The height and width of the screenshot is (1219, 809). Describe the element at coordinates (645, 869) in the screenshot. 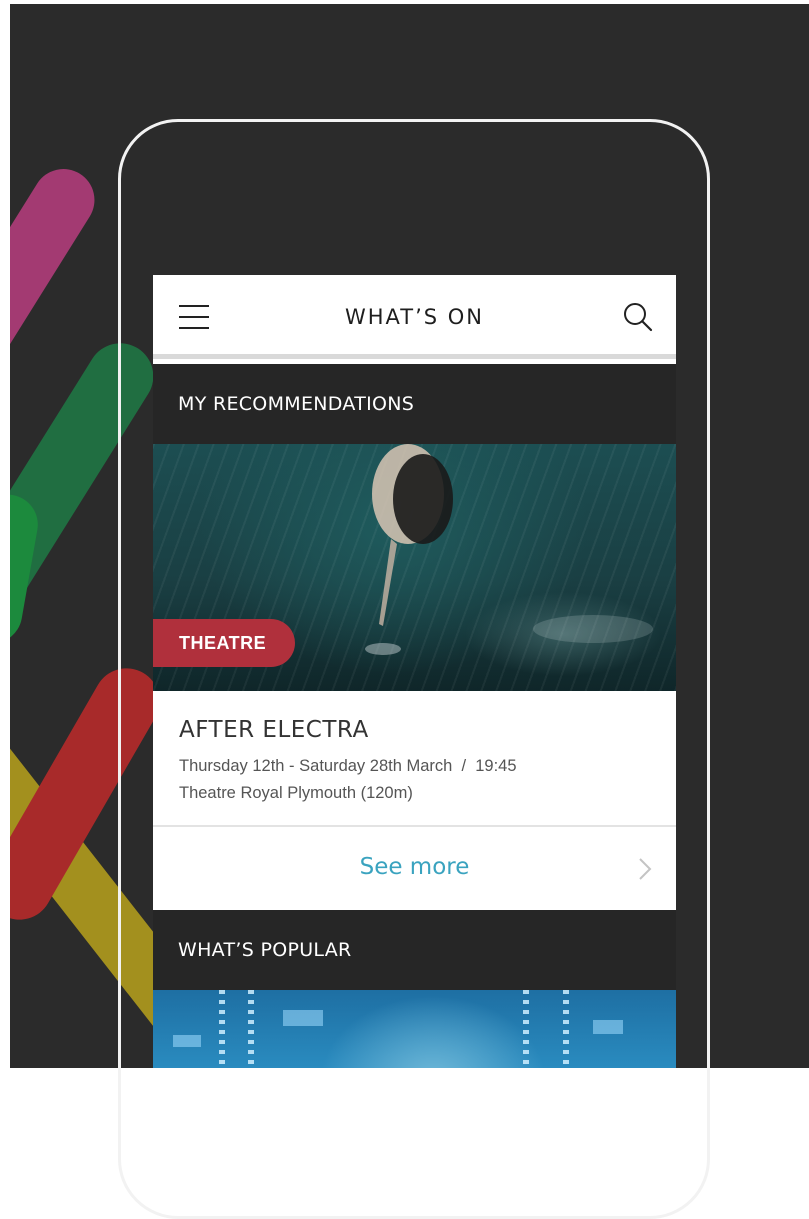

I see `chevron-right-icon` at that location.